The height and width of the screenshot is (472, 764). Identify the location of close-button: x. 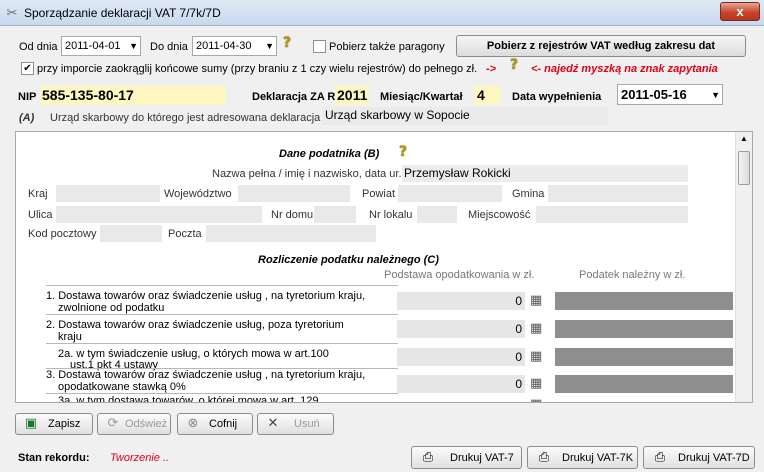
(740, 11).